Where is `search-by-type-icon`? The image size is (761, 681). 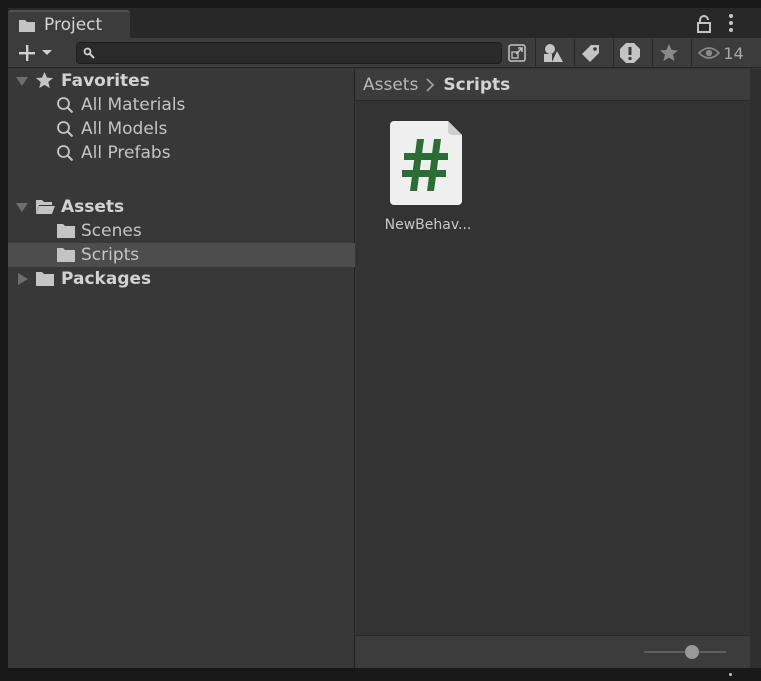 search-by-type-icon is located at coordinates (553, 53).